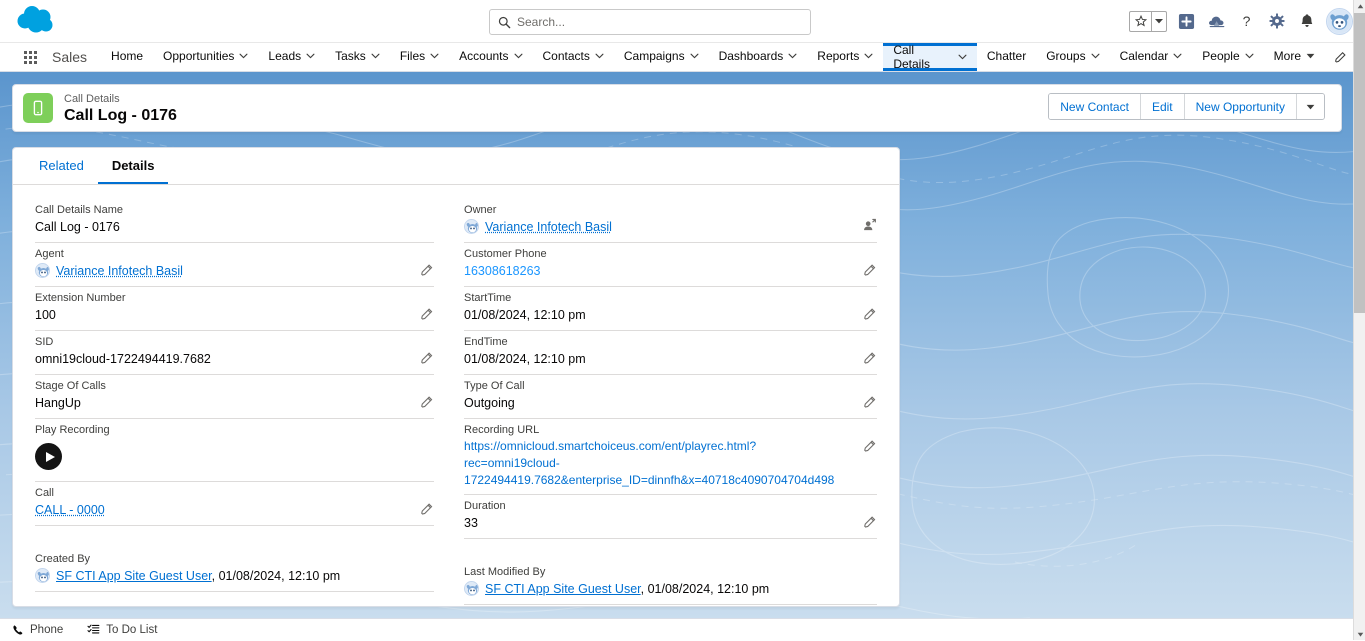  Describe the element at coordinates (869, 224) in the screenshot. I see `change-owner-icon` at that location.